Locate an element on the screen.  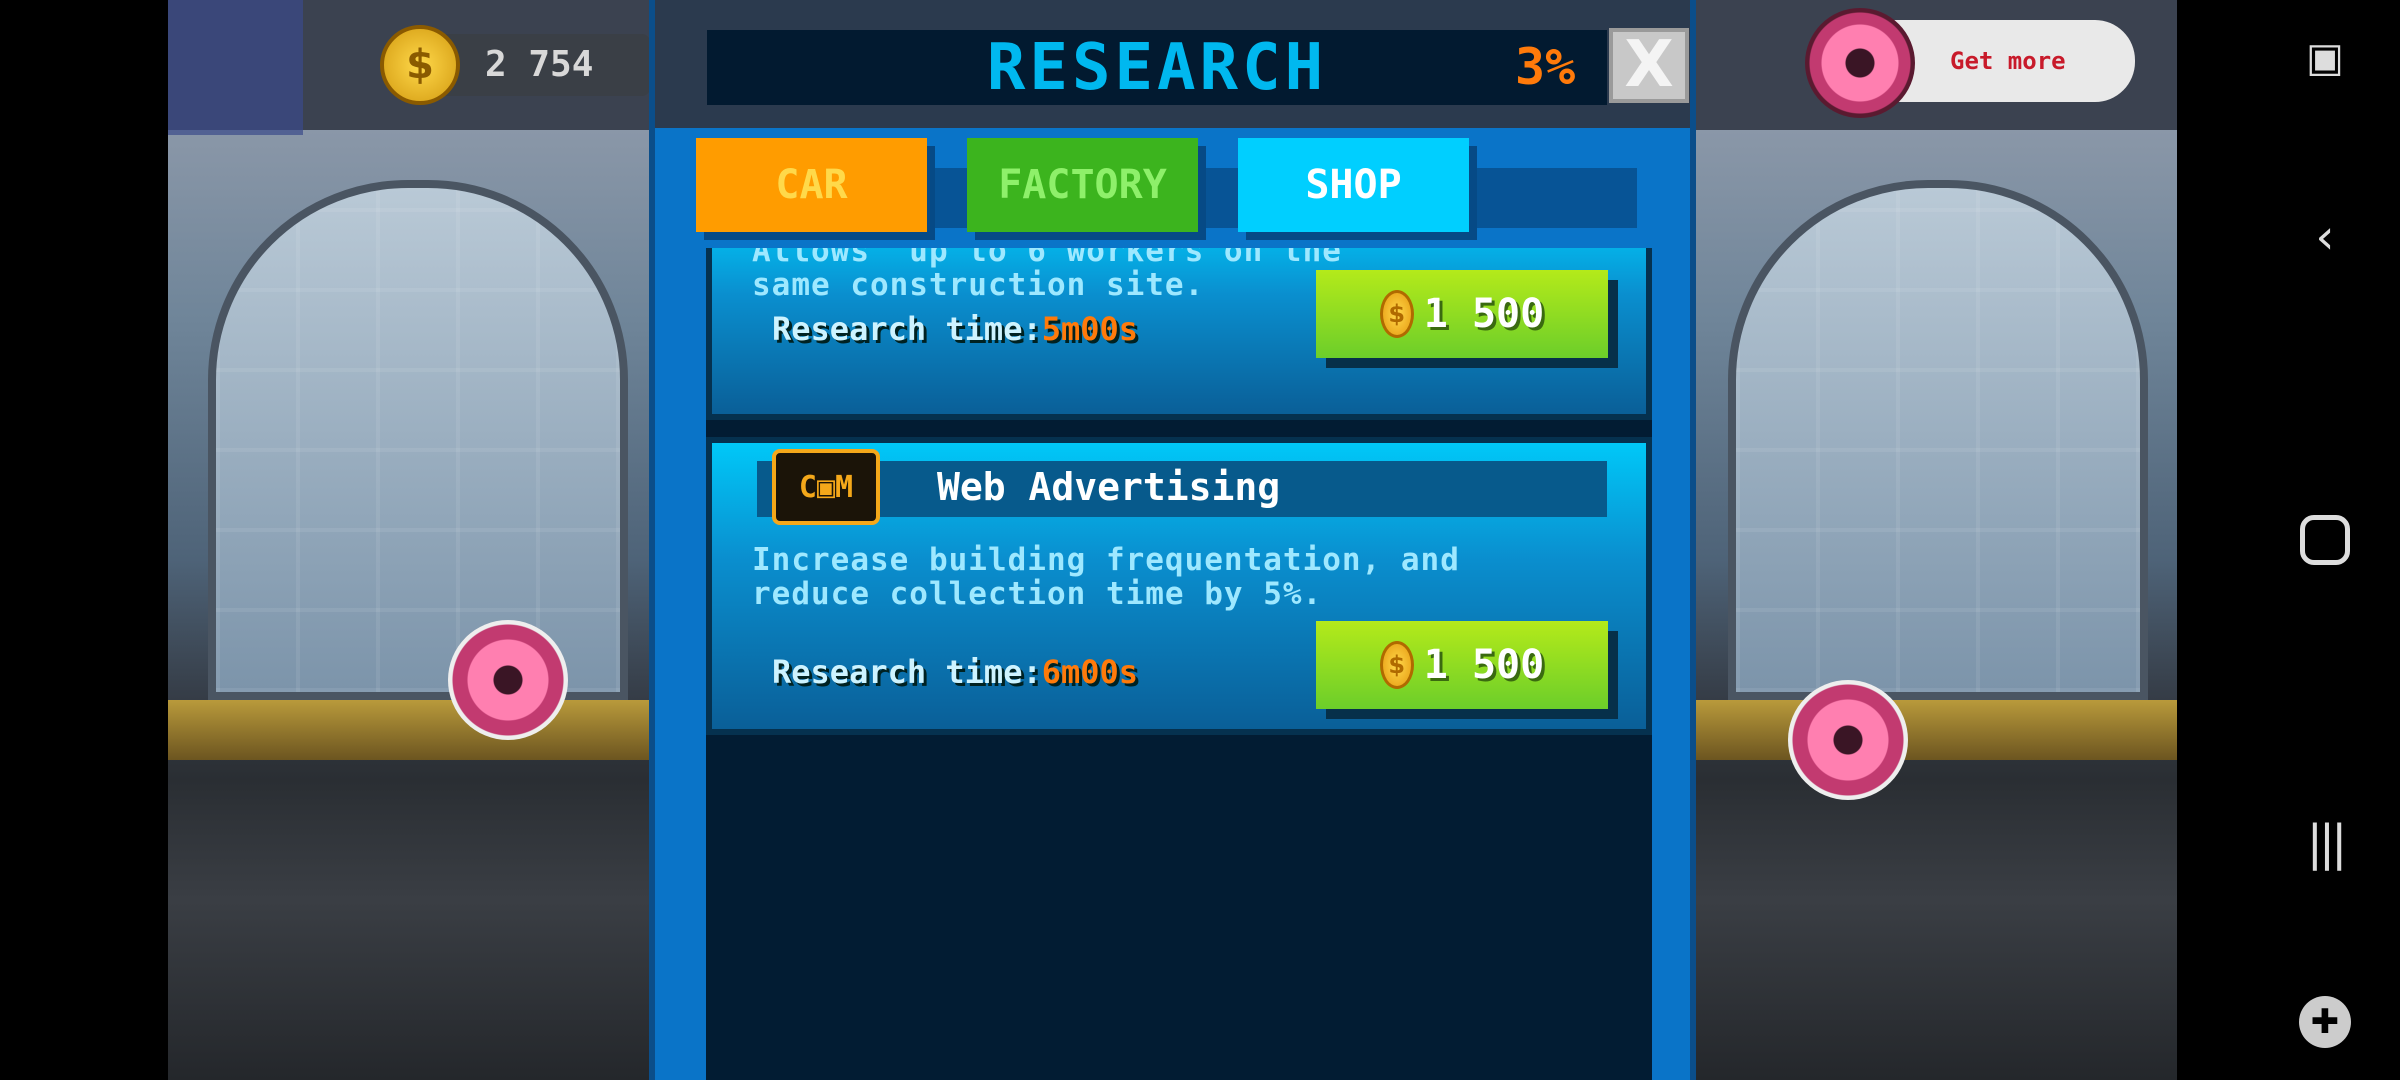
close-button: X is located at coordinates (1649, 65).